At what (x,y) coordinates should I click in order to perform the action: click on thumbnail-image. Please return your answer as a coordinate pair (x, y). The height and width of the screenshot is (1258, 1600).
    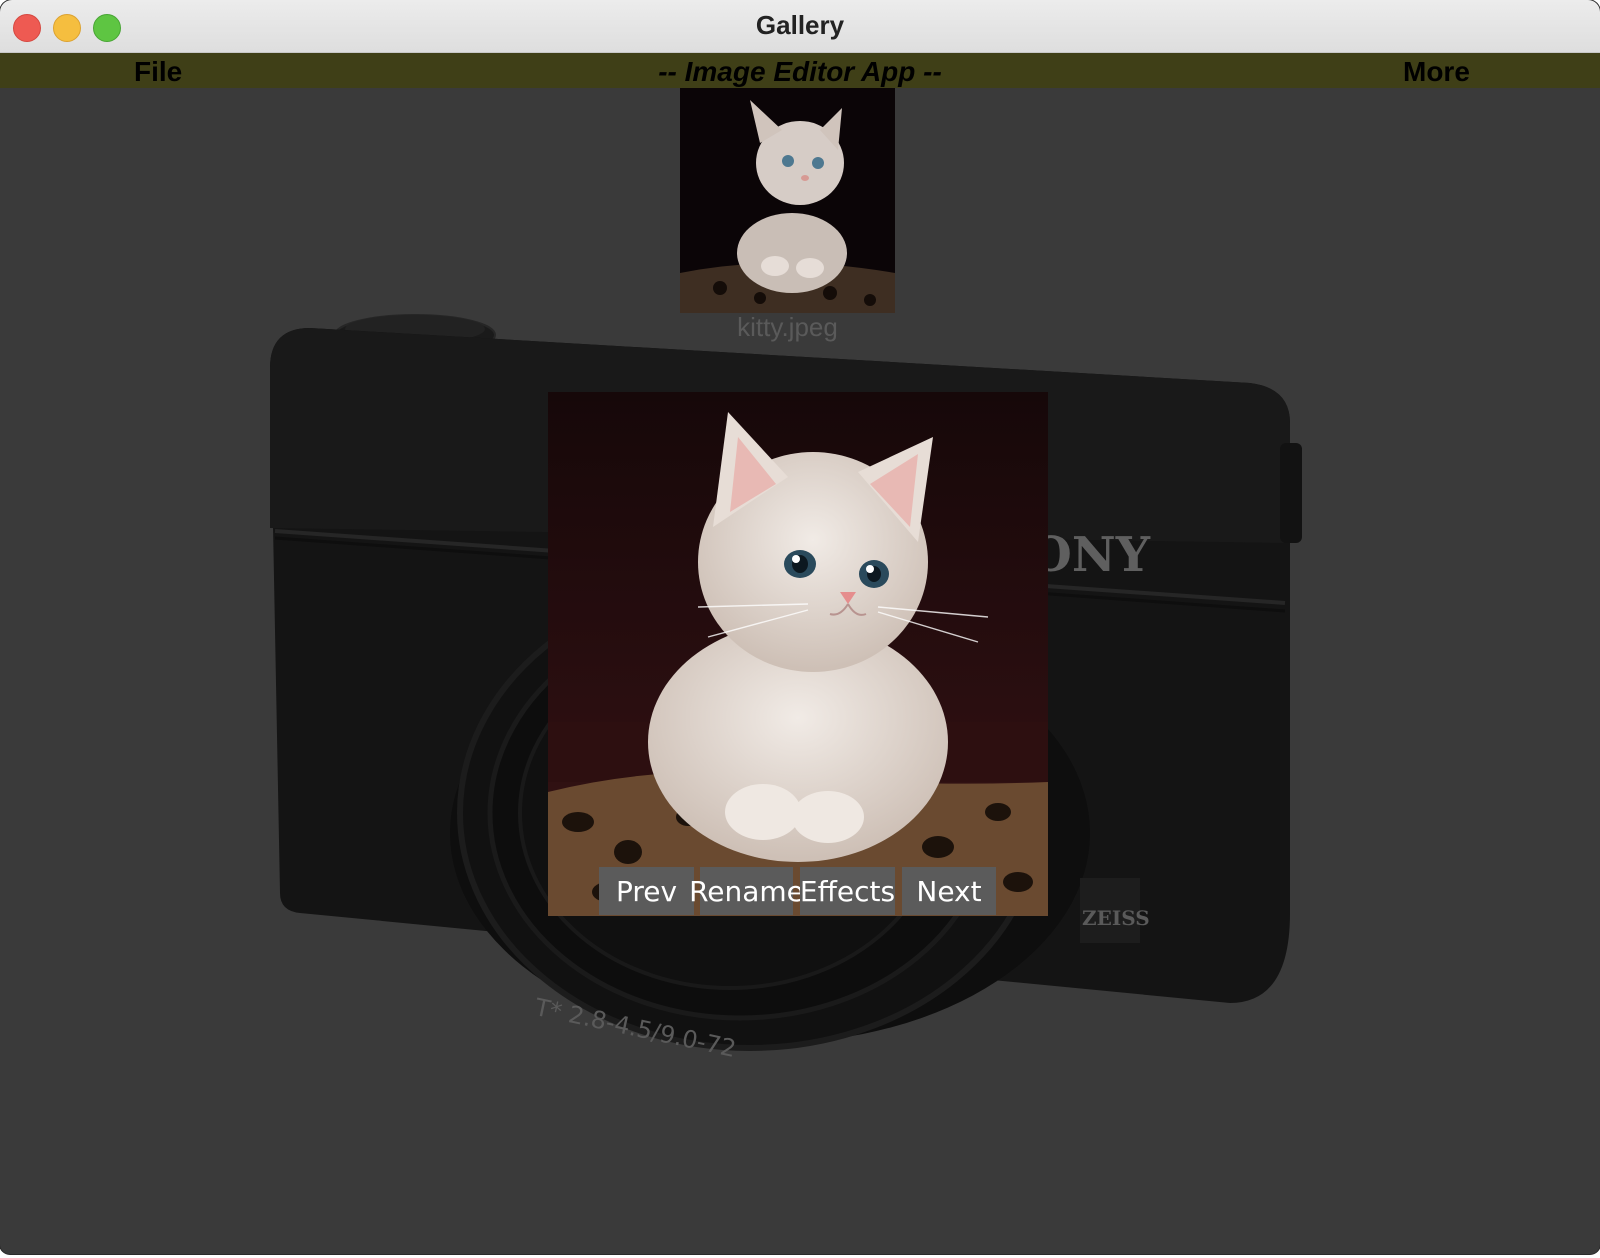
    Looking at the image, I should click on (787, 200).